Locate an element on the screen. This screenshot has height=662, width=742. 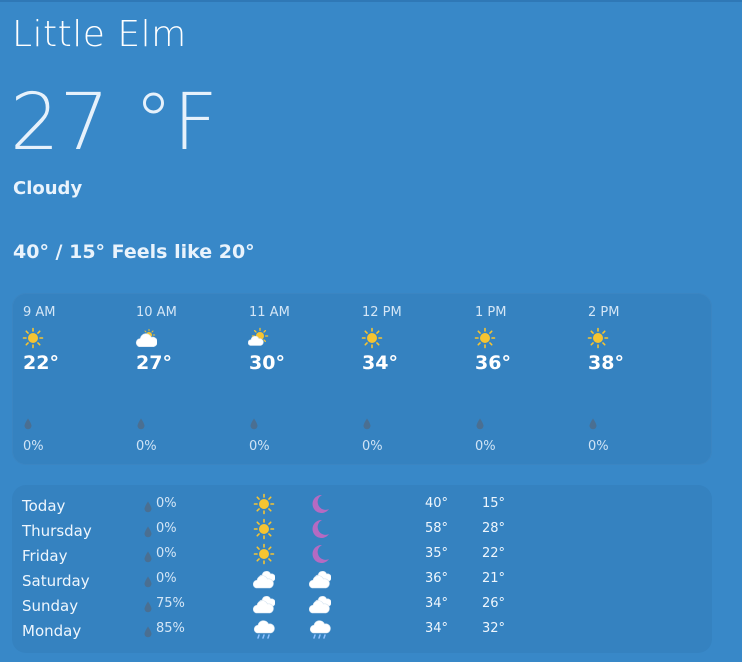
day-low: 28° is located at coordinates (494, 528).